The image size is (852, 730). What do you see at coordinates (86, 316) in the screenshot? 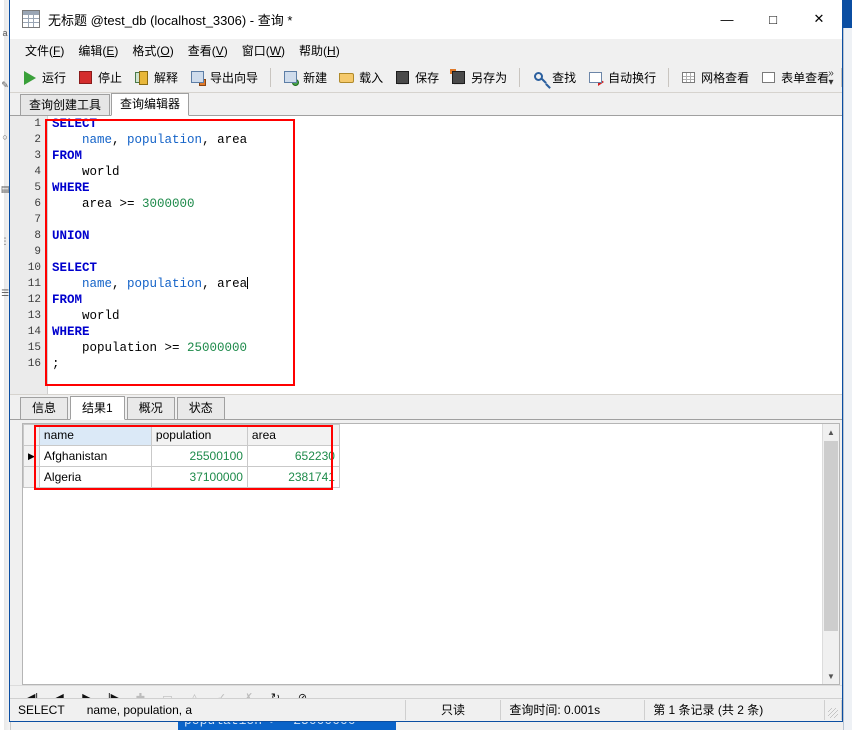
I see `code-token: world` at bounding box center [86, 316].